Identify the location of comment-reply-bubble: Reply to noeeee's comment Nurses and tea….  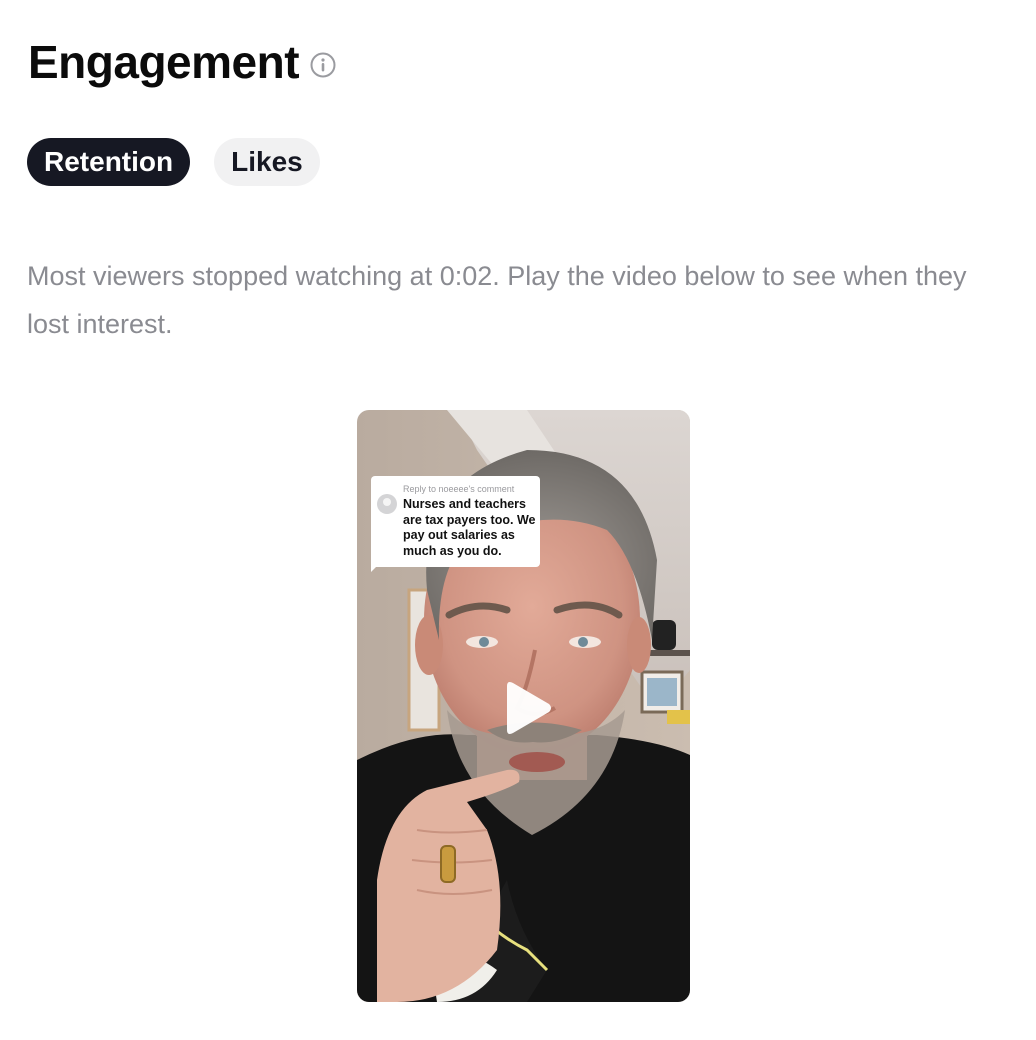
(455, 521).